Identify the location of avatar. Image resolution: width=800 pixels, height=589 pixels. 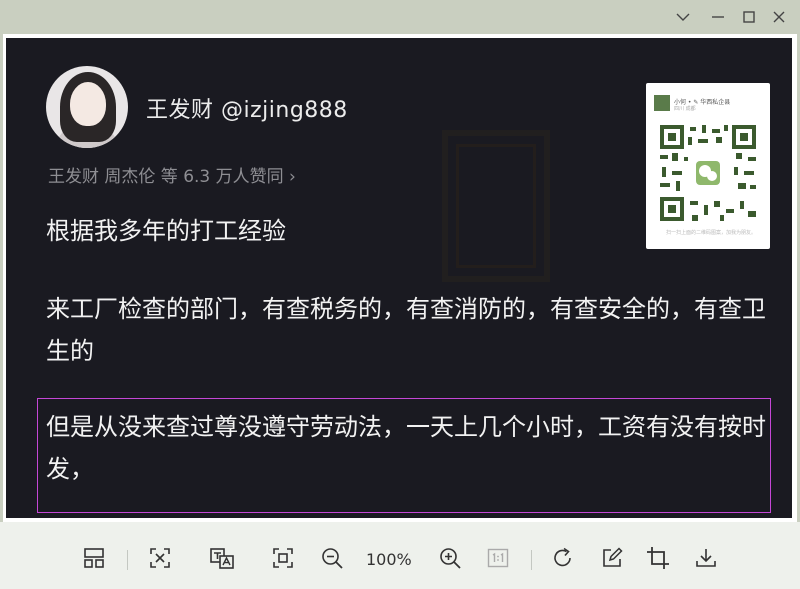
(87, 107).